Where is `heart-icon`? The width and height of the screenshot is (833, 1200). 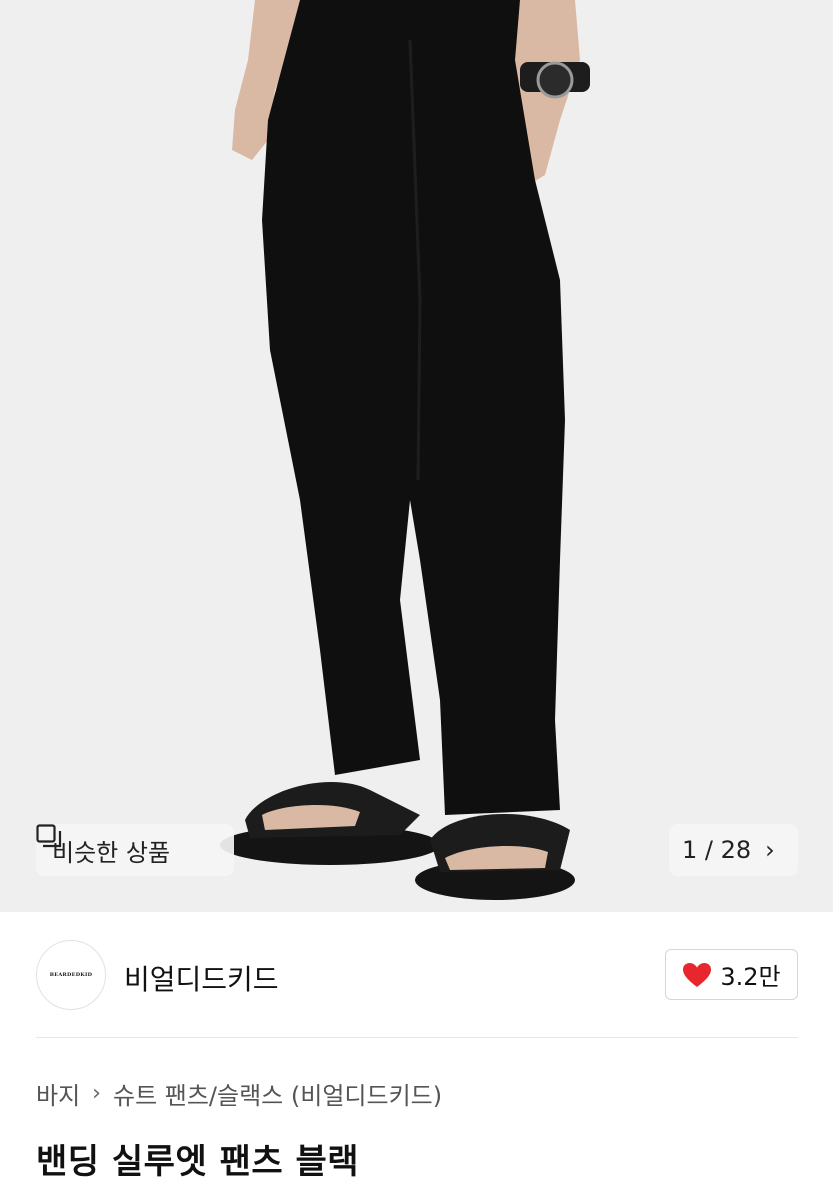
heart-icon is located at coordinates (697, 974).